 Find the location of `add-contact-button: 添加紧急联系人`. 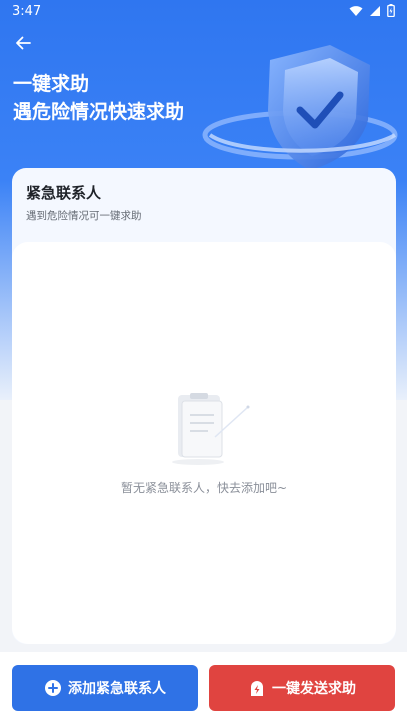

add-contact-button: 添加紧急联系人 is located at coordinates (105, 688).